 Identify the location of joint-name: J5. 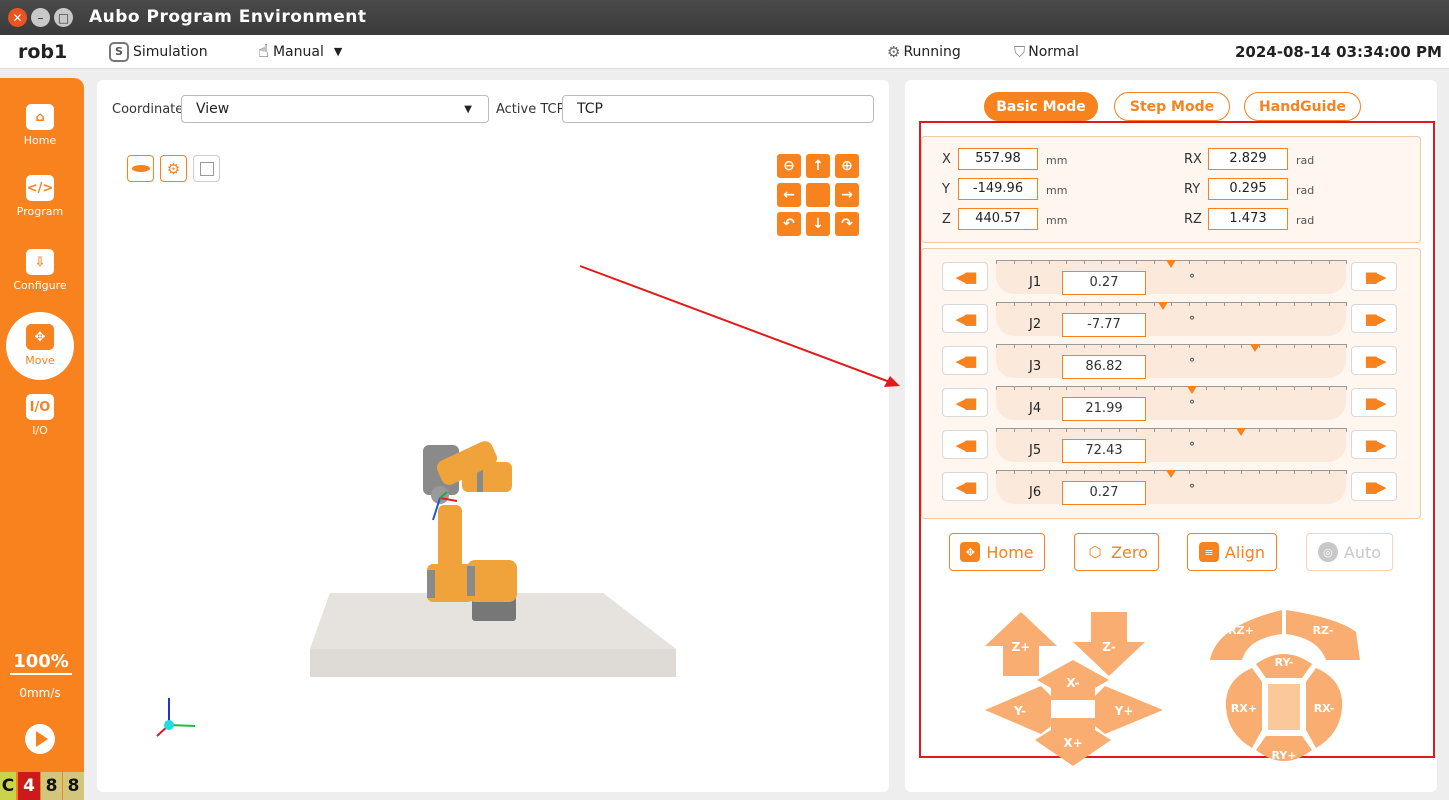
(1035, 450).